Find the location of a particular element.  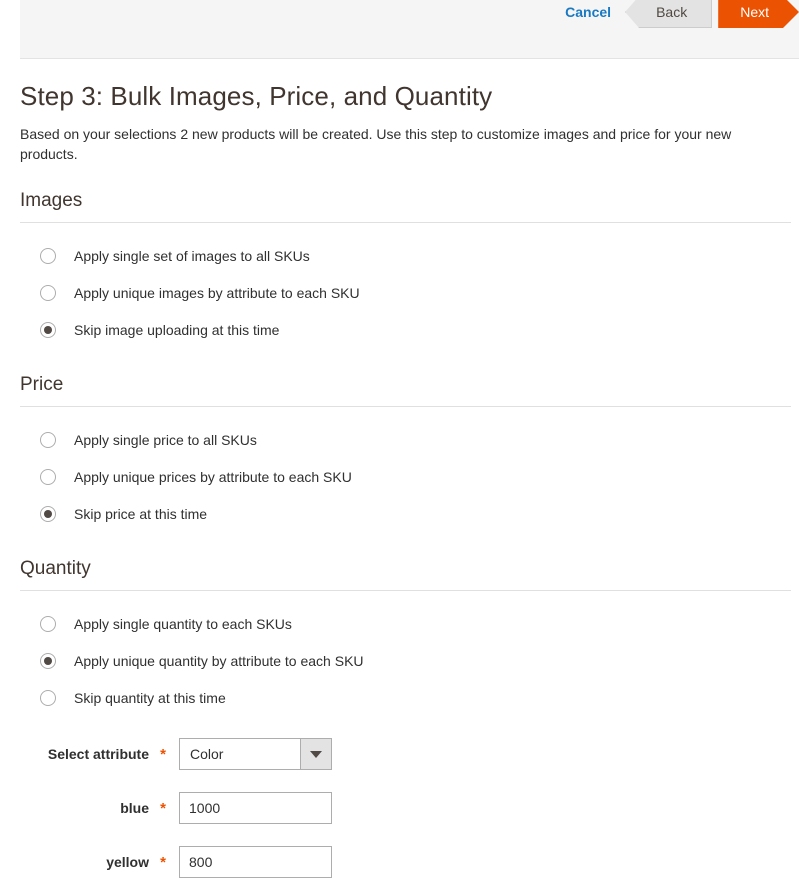

next-button: Next is located at coordinates (758, 14).